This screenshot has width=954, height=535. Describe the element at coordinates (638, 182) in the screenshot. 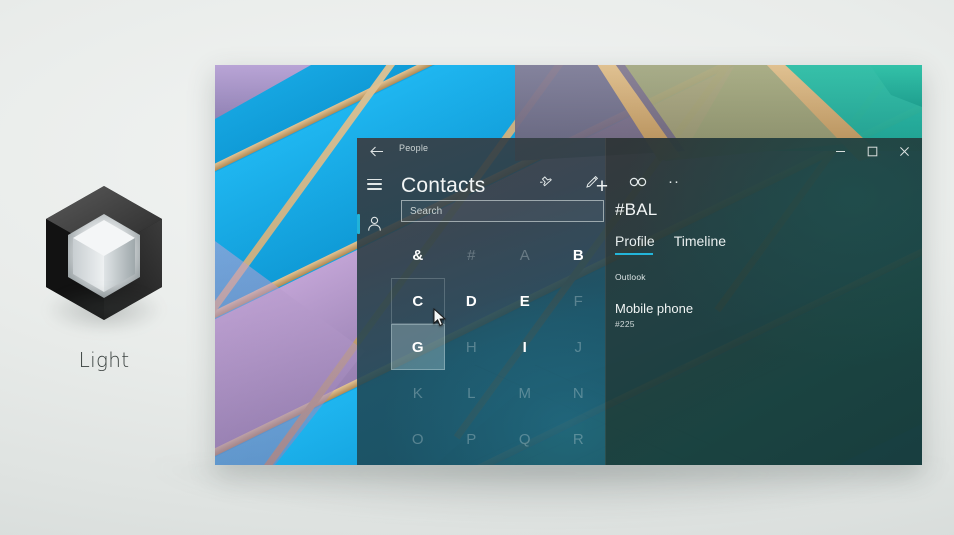

I see `link-icon` at that location.